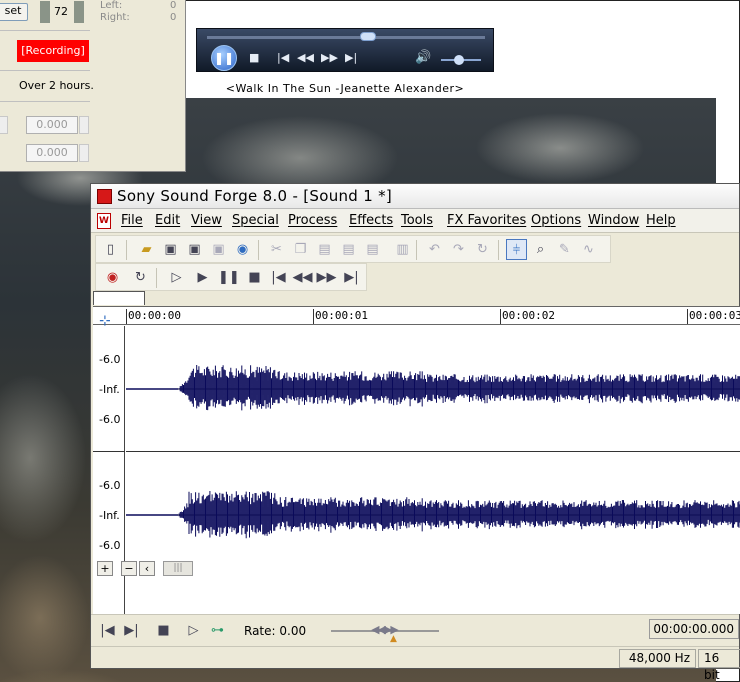 The image size is (740, 682). What do you see at coordinates (458, 249) in the screenshot?
I see `redo-icon: ↷` at bounding box center [458, 249].